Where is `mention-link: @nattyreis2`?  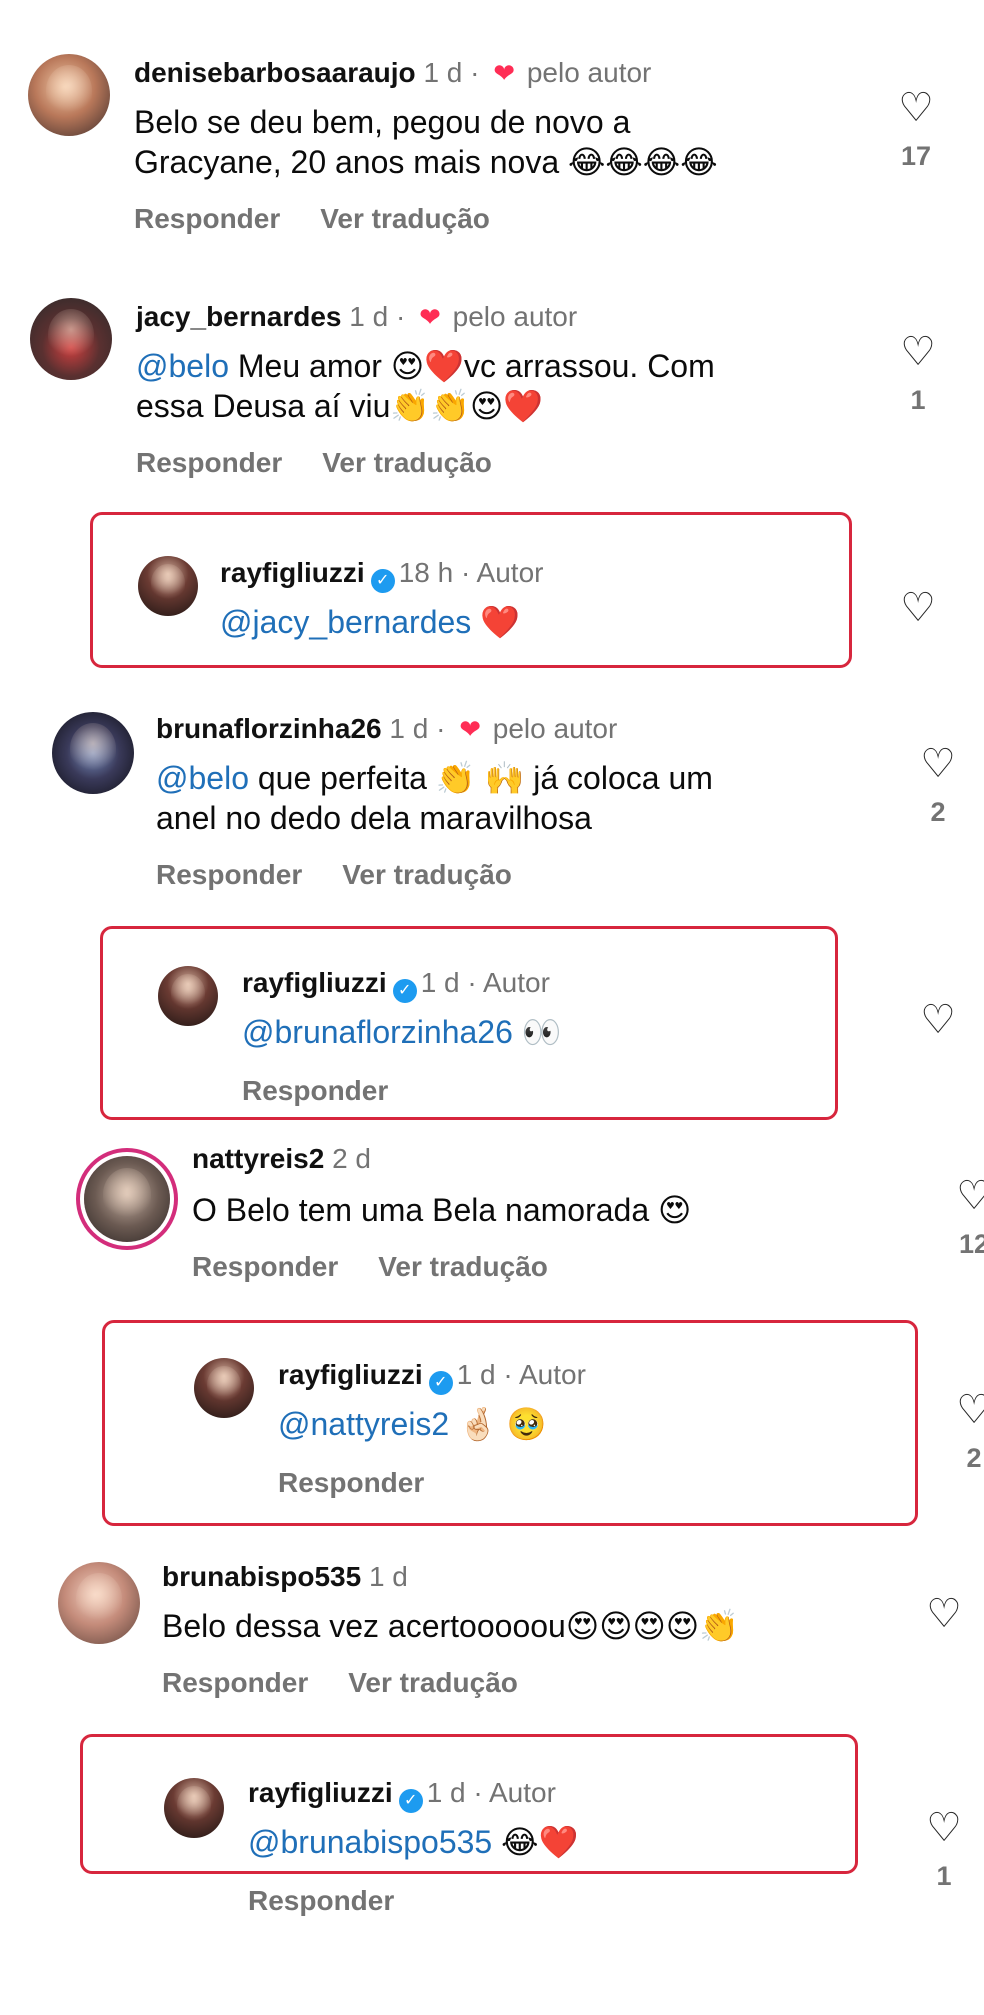 mention-link: @nattyreis2 is located at coordinates (363, 1424).